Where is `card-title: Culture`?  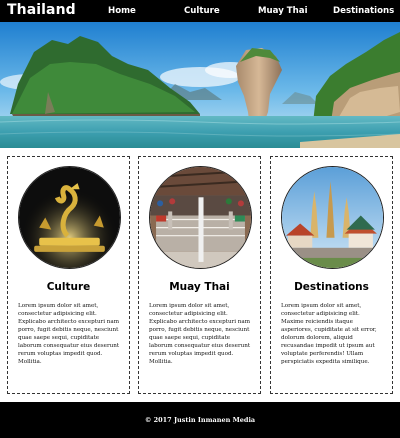
card-title: Culture is located at coordinates (68, 287).